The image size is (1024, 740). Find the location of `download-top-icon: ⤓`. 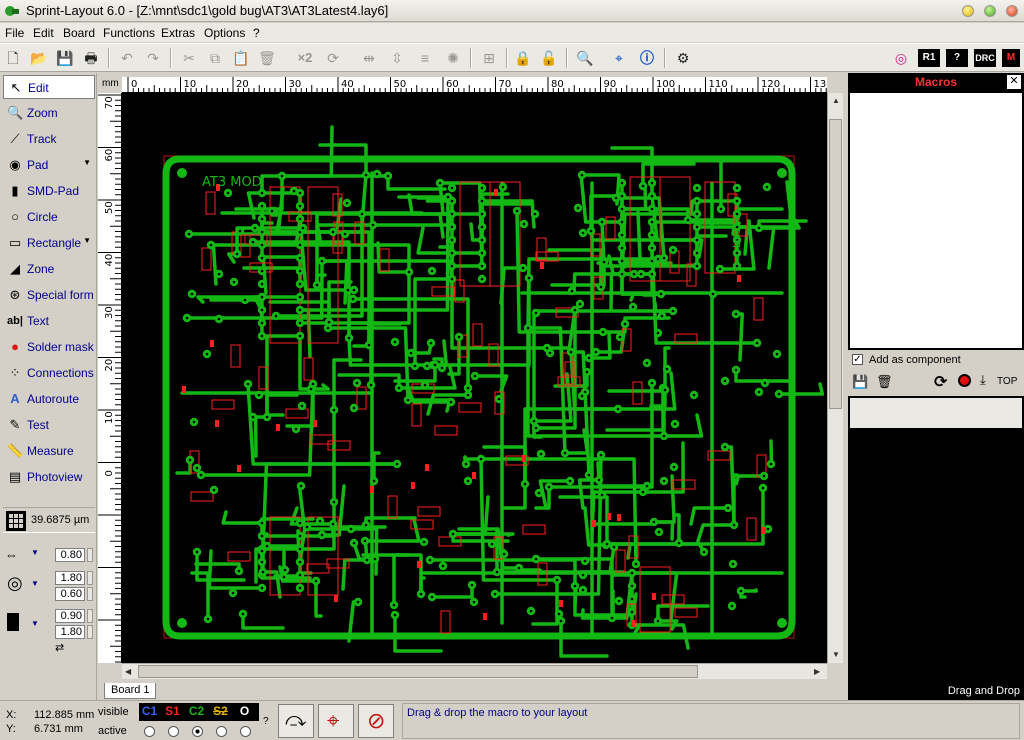

download-top-icon: ⤓ is located at coordinates (983, 380).